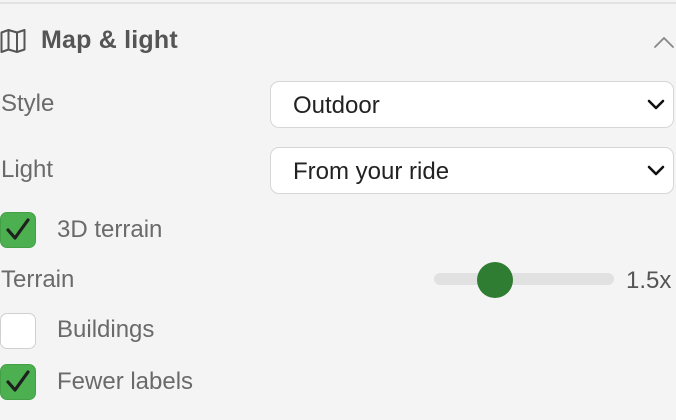 This screenshot has height=420, width=676. Describe the element at coordinates (13, 41) in the screenshot. I see `map-icon` at that location.